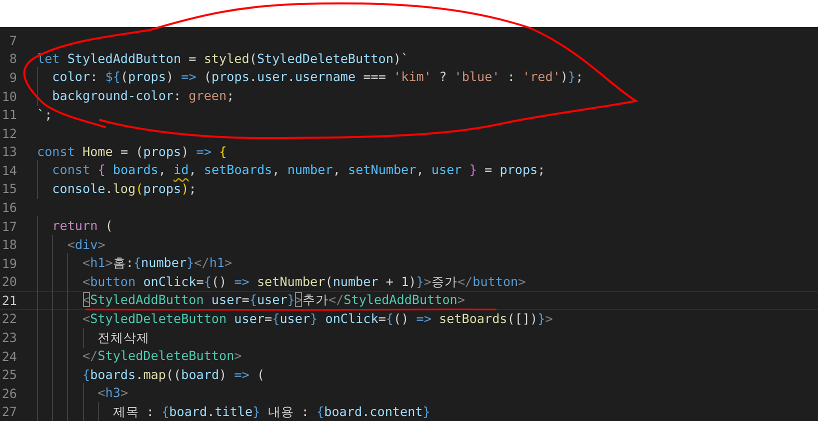 This screenshot has width=818, height=421. I want to click on line-number: 19, so click(9, 263).